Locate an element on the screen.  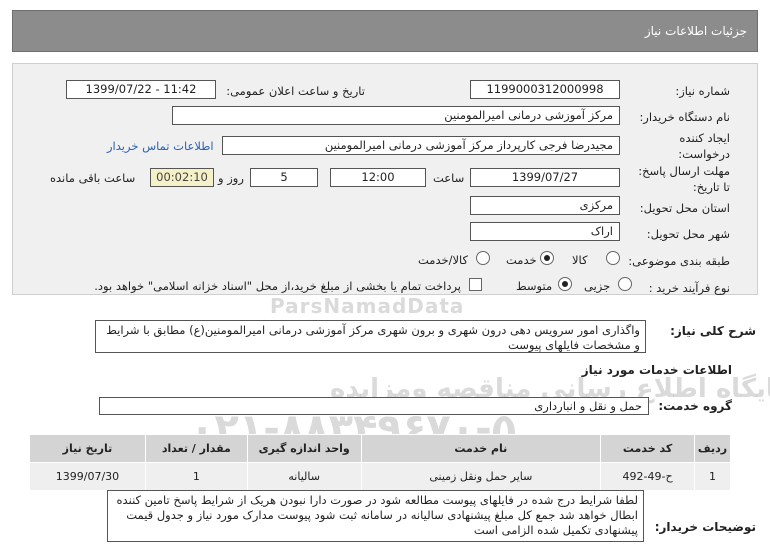
deadline-date: 1399/07/27 is located at coordinates (545, 177).